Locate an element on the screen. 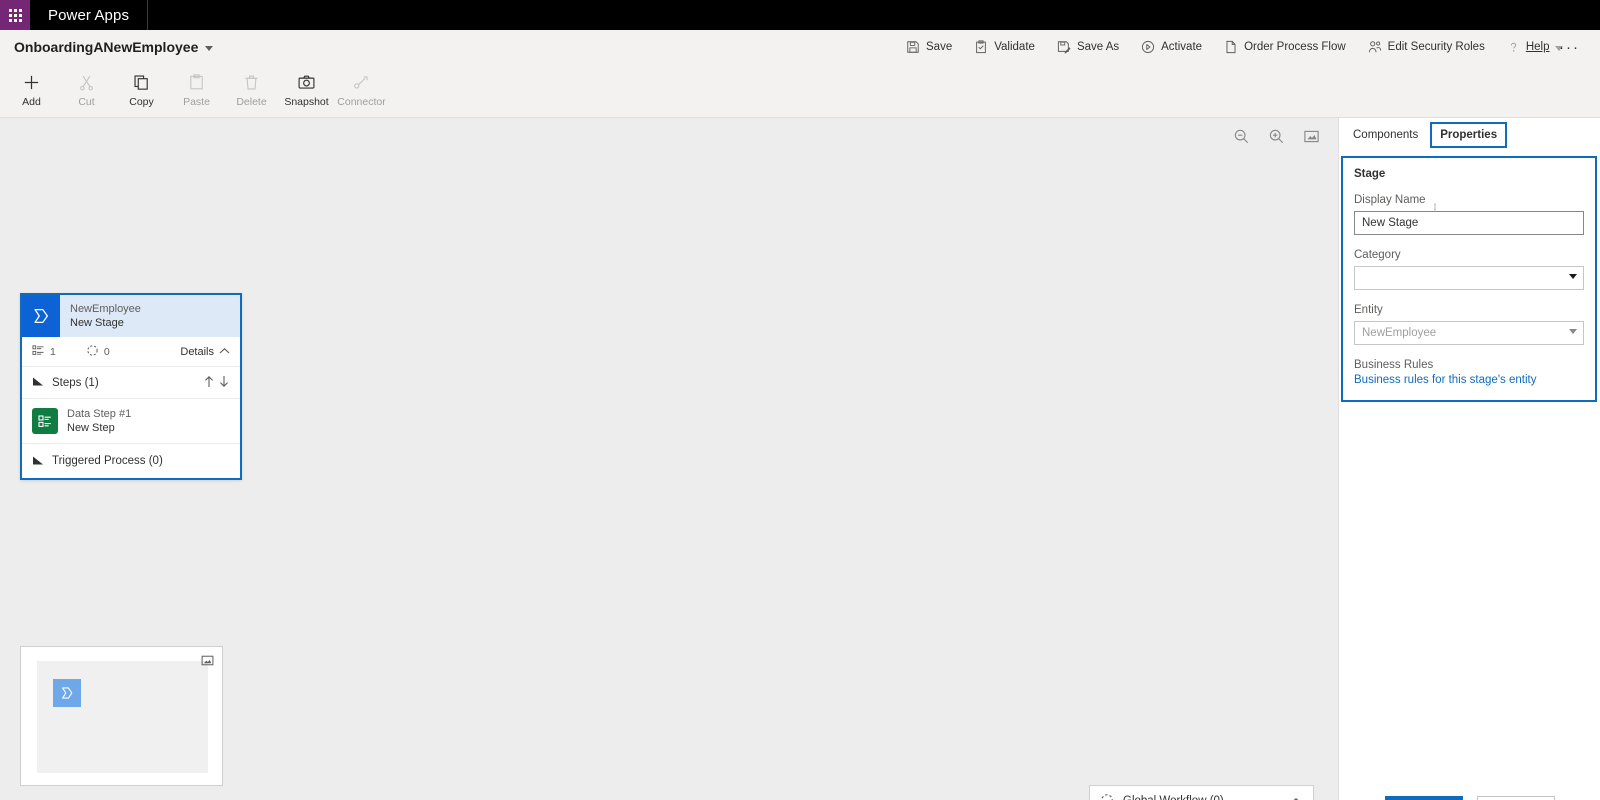  workflow-count-value: 0 is located at coordinates (106, 351).